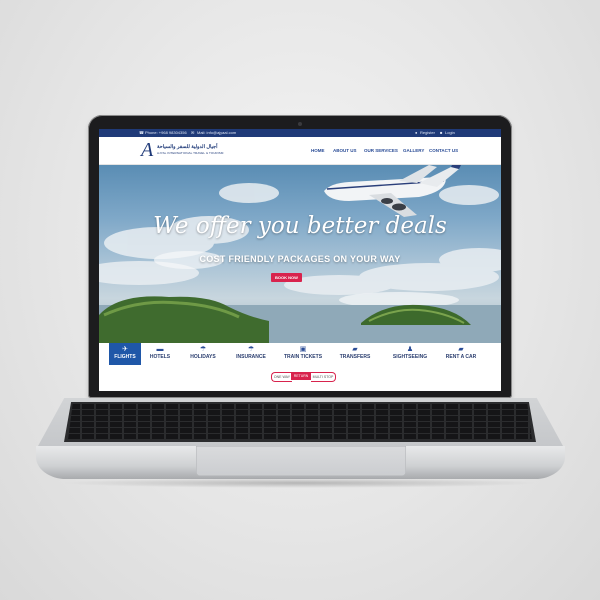  What do you see at coordinates (301, 461) in the screenshot?
I see `trackpad` at bounding box center [301, 461].